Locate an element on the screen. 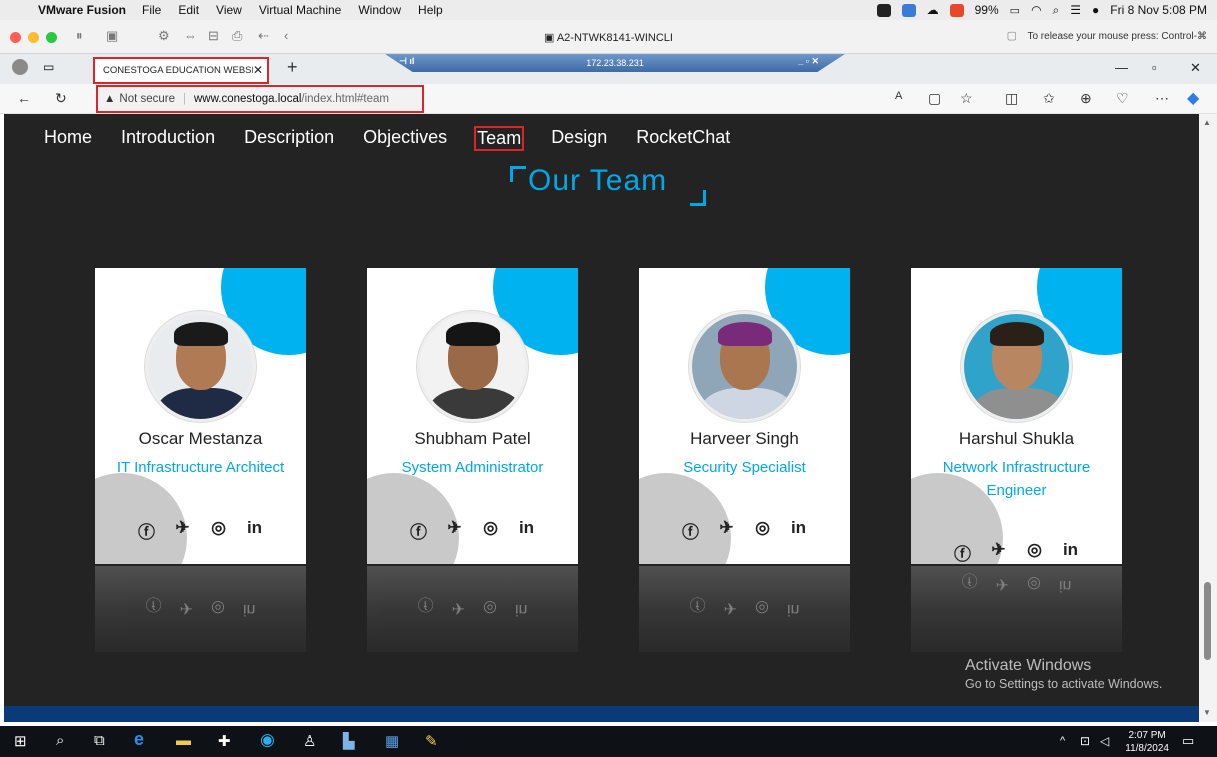 The height and width of the screenshot is (757, 1217). network-tool-icon: ♙ is located at coordinates (309, 741).